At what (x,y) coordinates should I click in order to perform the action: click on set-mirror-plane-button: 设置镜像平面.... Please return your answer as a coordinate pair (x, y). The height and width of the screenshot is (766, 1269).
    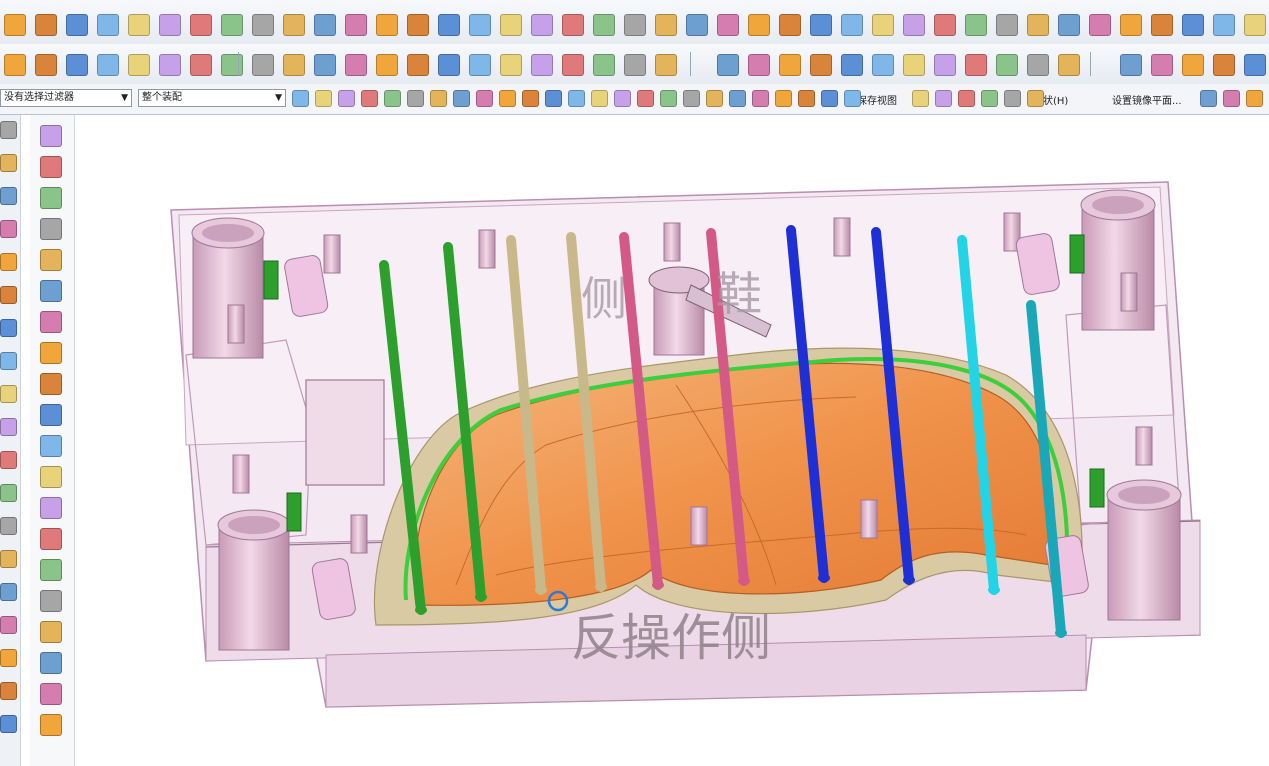
    Looking at the image, I should click on (1147, 99).